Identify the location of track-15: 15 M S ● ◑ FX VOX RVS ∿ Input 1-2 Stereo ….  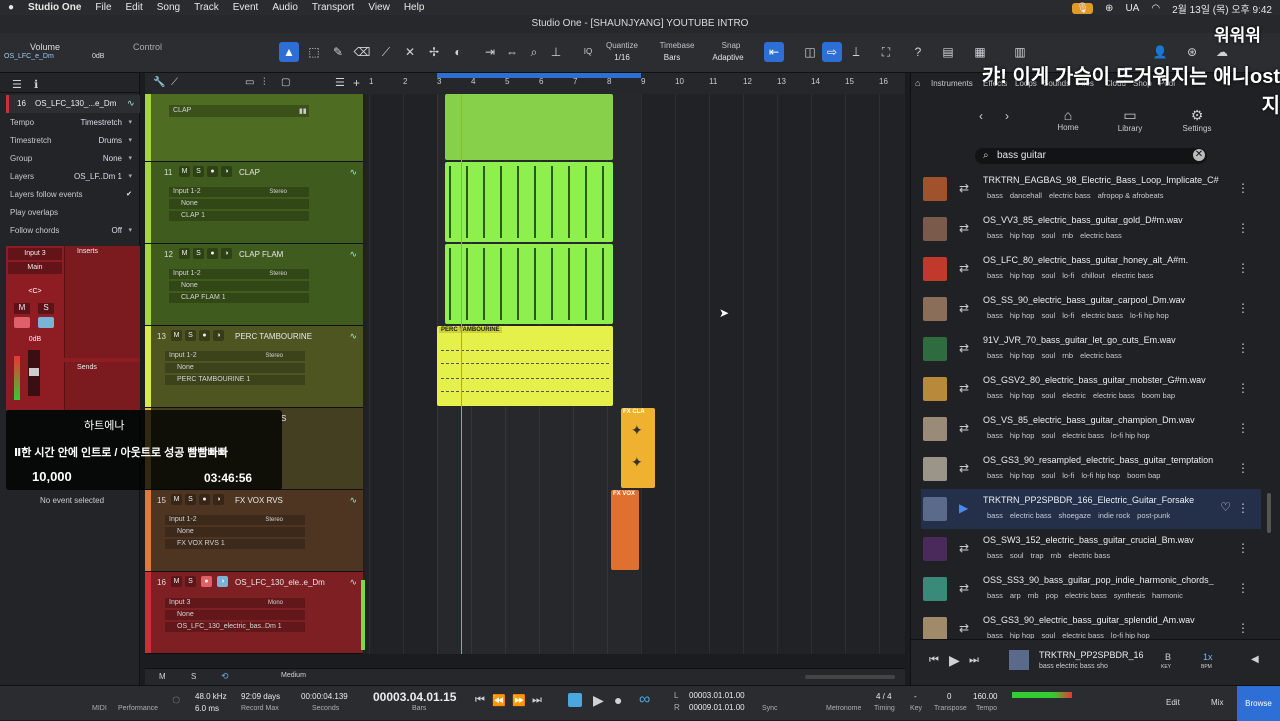
(254, 531).